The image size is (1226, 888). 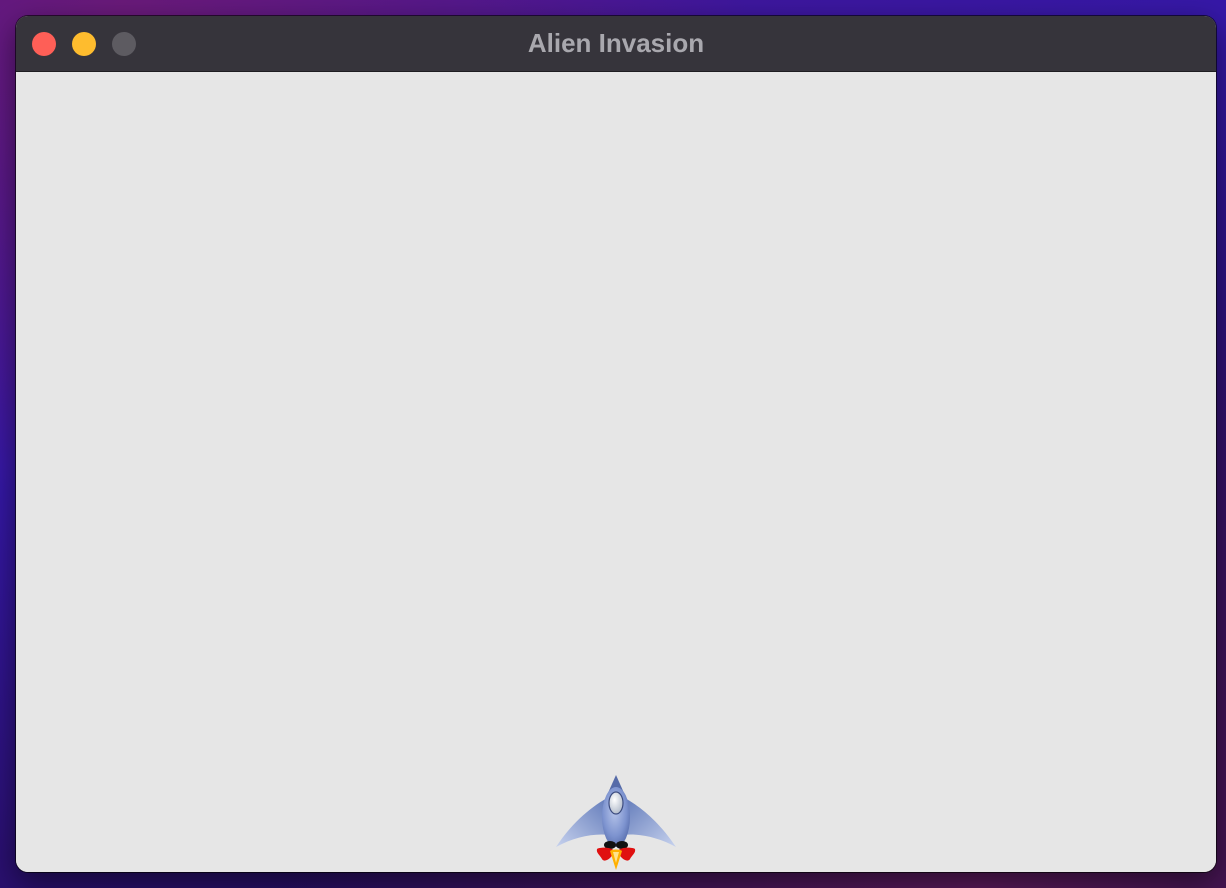 I want to click on window-title: Alien Invasion, so click(x=616, y=43).